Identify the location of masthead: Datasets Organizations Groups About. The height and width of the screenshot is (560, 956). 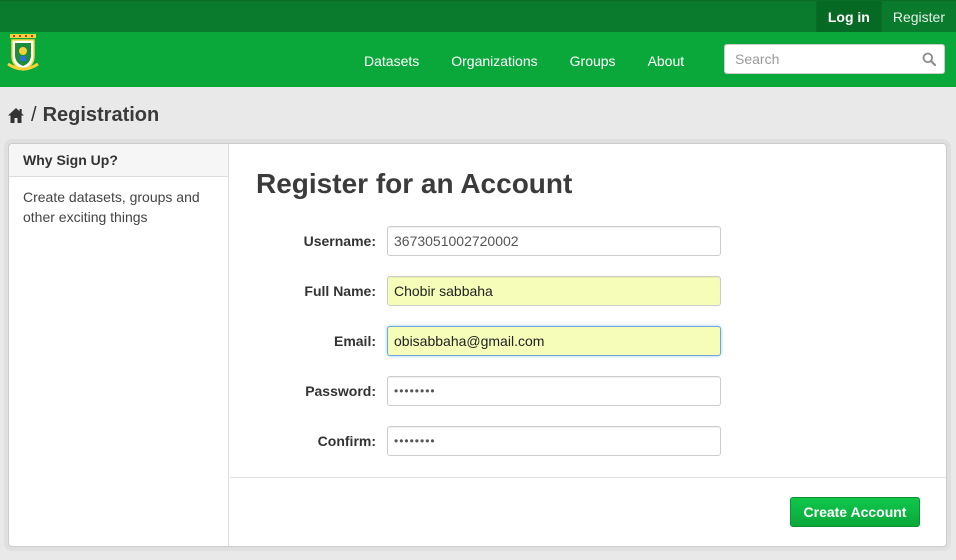
(478, 59).